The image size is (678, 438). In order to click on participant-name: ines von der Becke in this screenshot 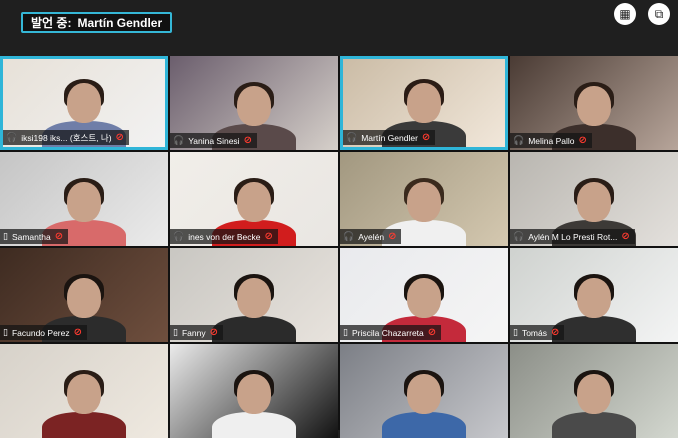, I will do `click(224, 236)`.